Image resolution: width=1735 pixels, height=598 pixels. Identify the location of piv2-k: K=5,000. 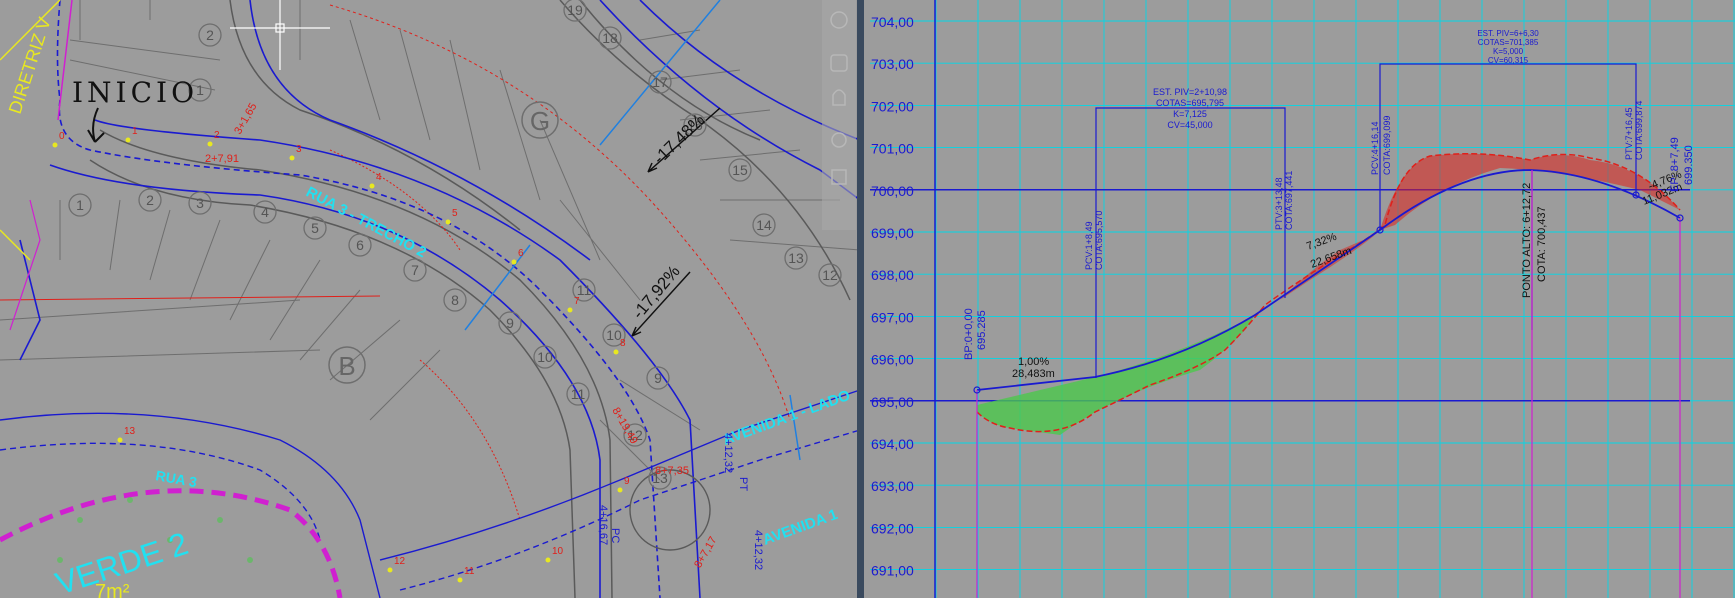
(1508, 51).